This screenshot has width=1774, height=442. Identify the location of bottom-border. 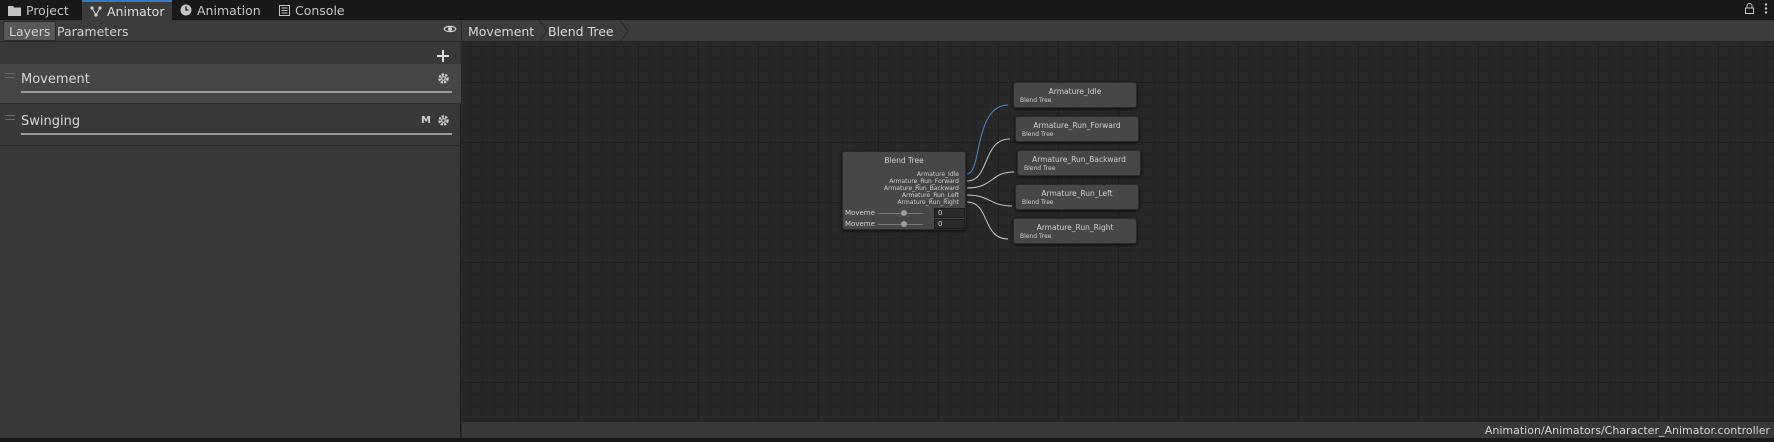
(887, 440).